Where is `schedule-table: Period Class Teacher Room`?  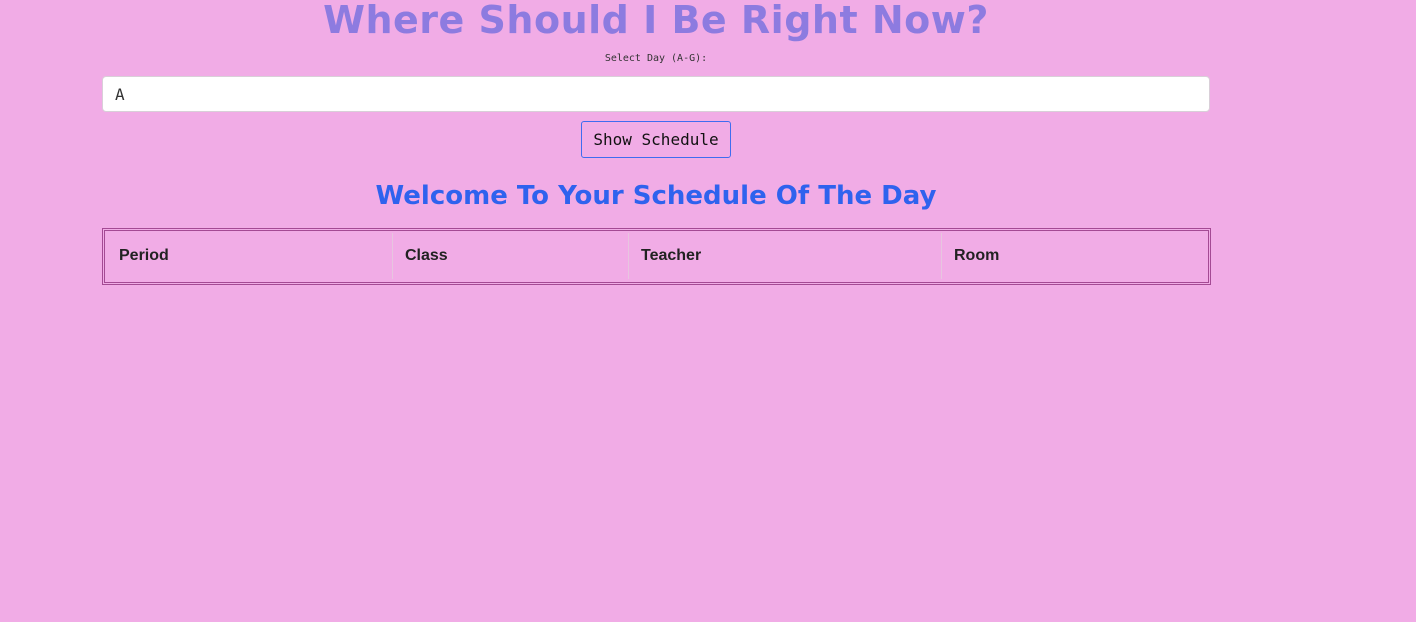 schedule-table: Period Class Teacher Room is located at coordinates (656, 256).